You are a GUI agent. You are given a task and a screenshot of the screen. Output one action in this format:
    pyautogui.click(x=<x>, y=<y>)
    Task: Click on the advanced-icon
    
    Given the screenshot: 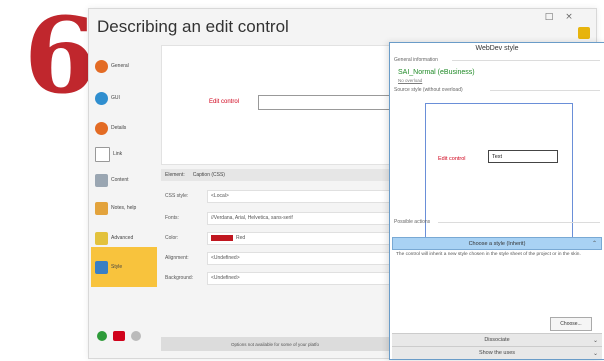 What is the action you would take?
    pyautogui.click(x=101, y=238)
    